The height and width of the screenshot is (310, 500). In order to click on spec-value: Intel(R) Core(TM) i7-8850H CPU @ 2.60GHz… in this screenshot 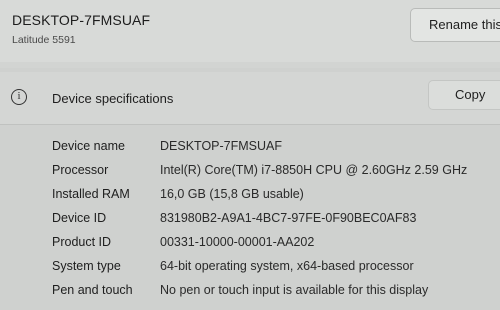, I will do `click(314, 170)`.